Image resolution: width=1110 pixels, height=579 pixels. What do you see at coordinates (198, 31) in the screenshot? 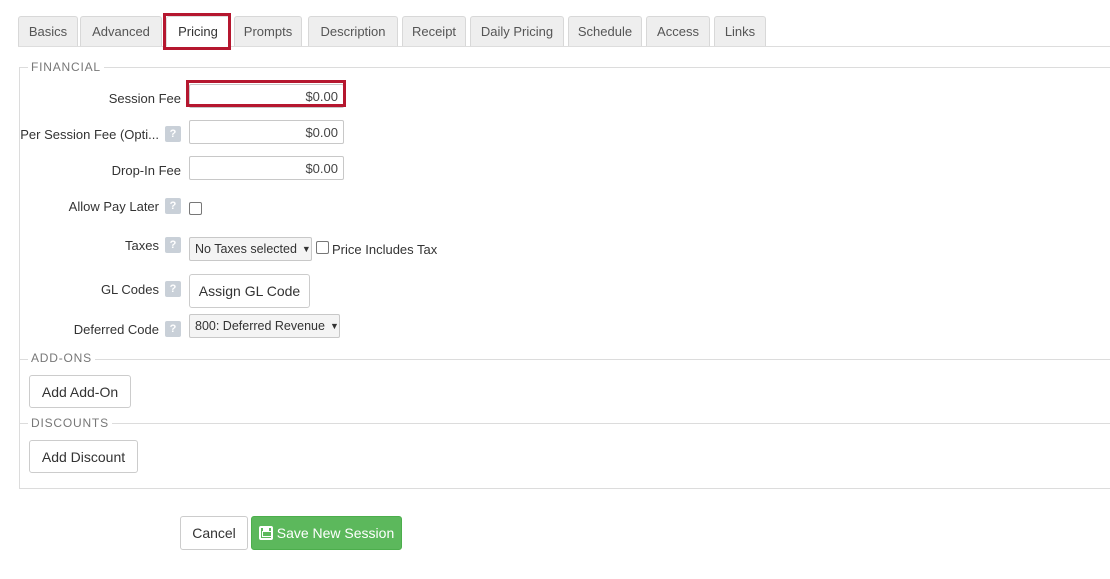
I see `tab-pricing: Pricing` at bounding box center [198, 31].